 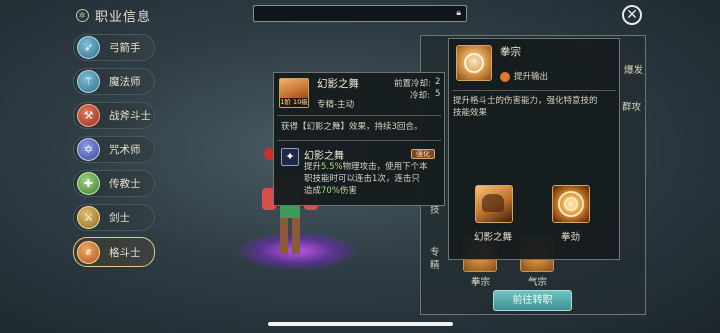 I want to click on sidebar-item-warlock: ✡ 咒术师, so click(x=114, y=149).